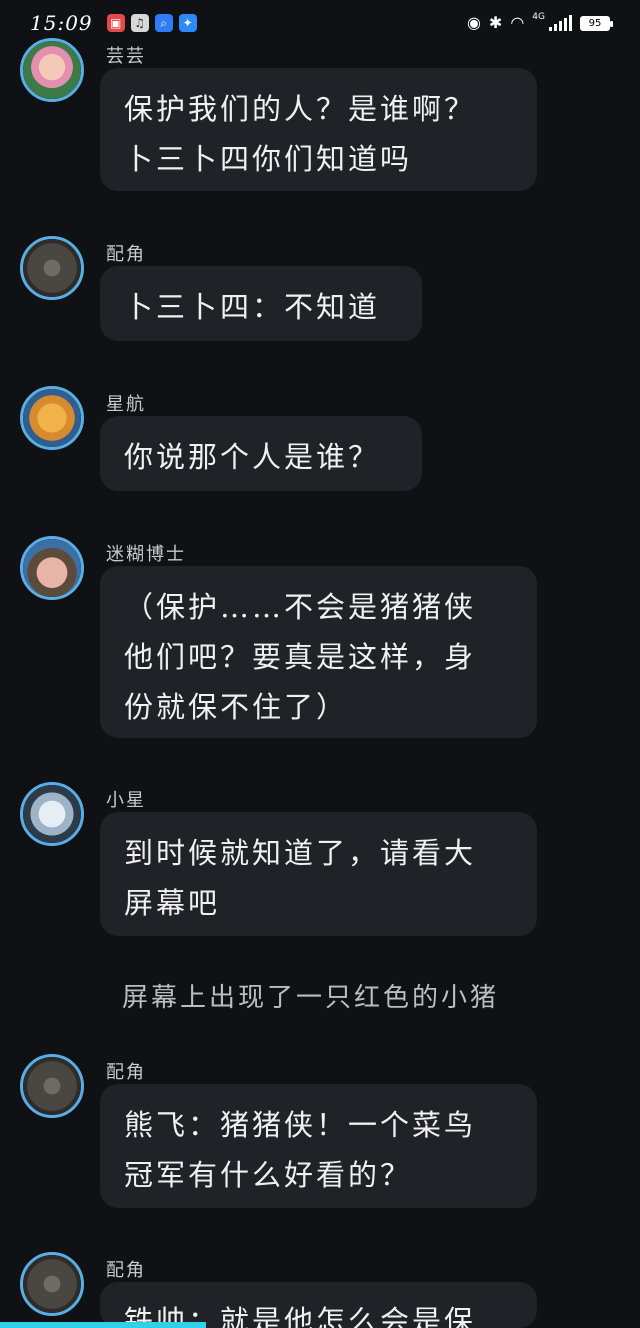 This screenshot has height=1328, width=640. Describe the element at coordinates (318, 129) in the screenshot. I see `message-bubble: 保护我们的人？是谁啊？ 卜三卜四你们知道吗` at that location.